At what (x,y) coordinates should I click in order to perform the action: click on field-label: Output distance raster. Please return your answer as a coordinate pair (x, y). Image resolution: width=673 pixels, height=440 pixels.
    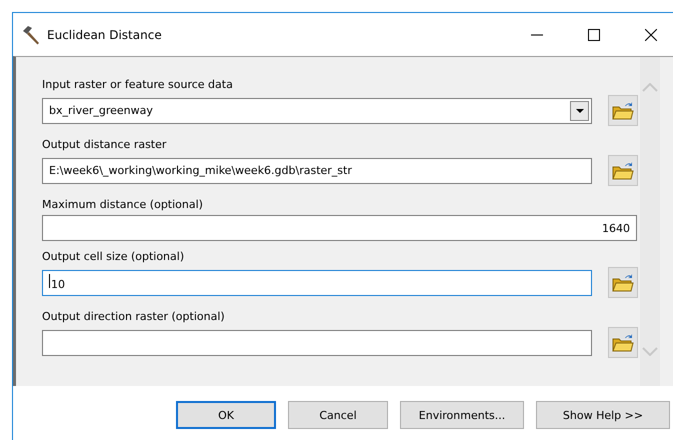
    Looking at the image, I should click on (105, 144).